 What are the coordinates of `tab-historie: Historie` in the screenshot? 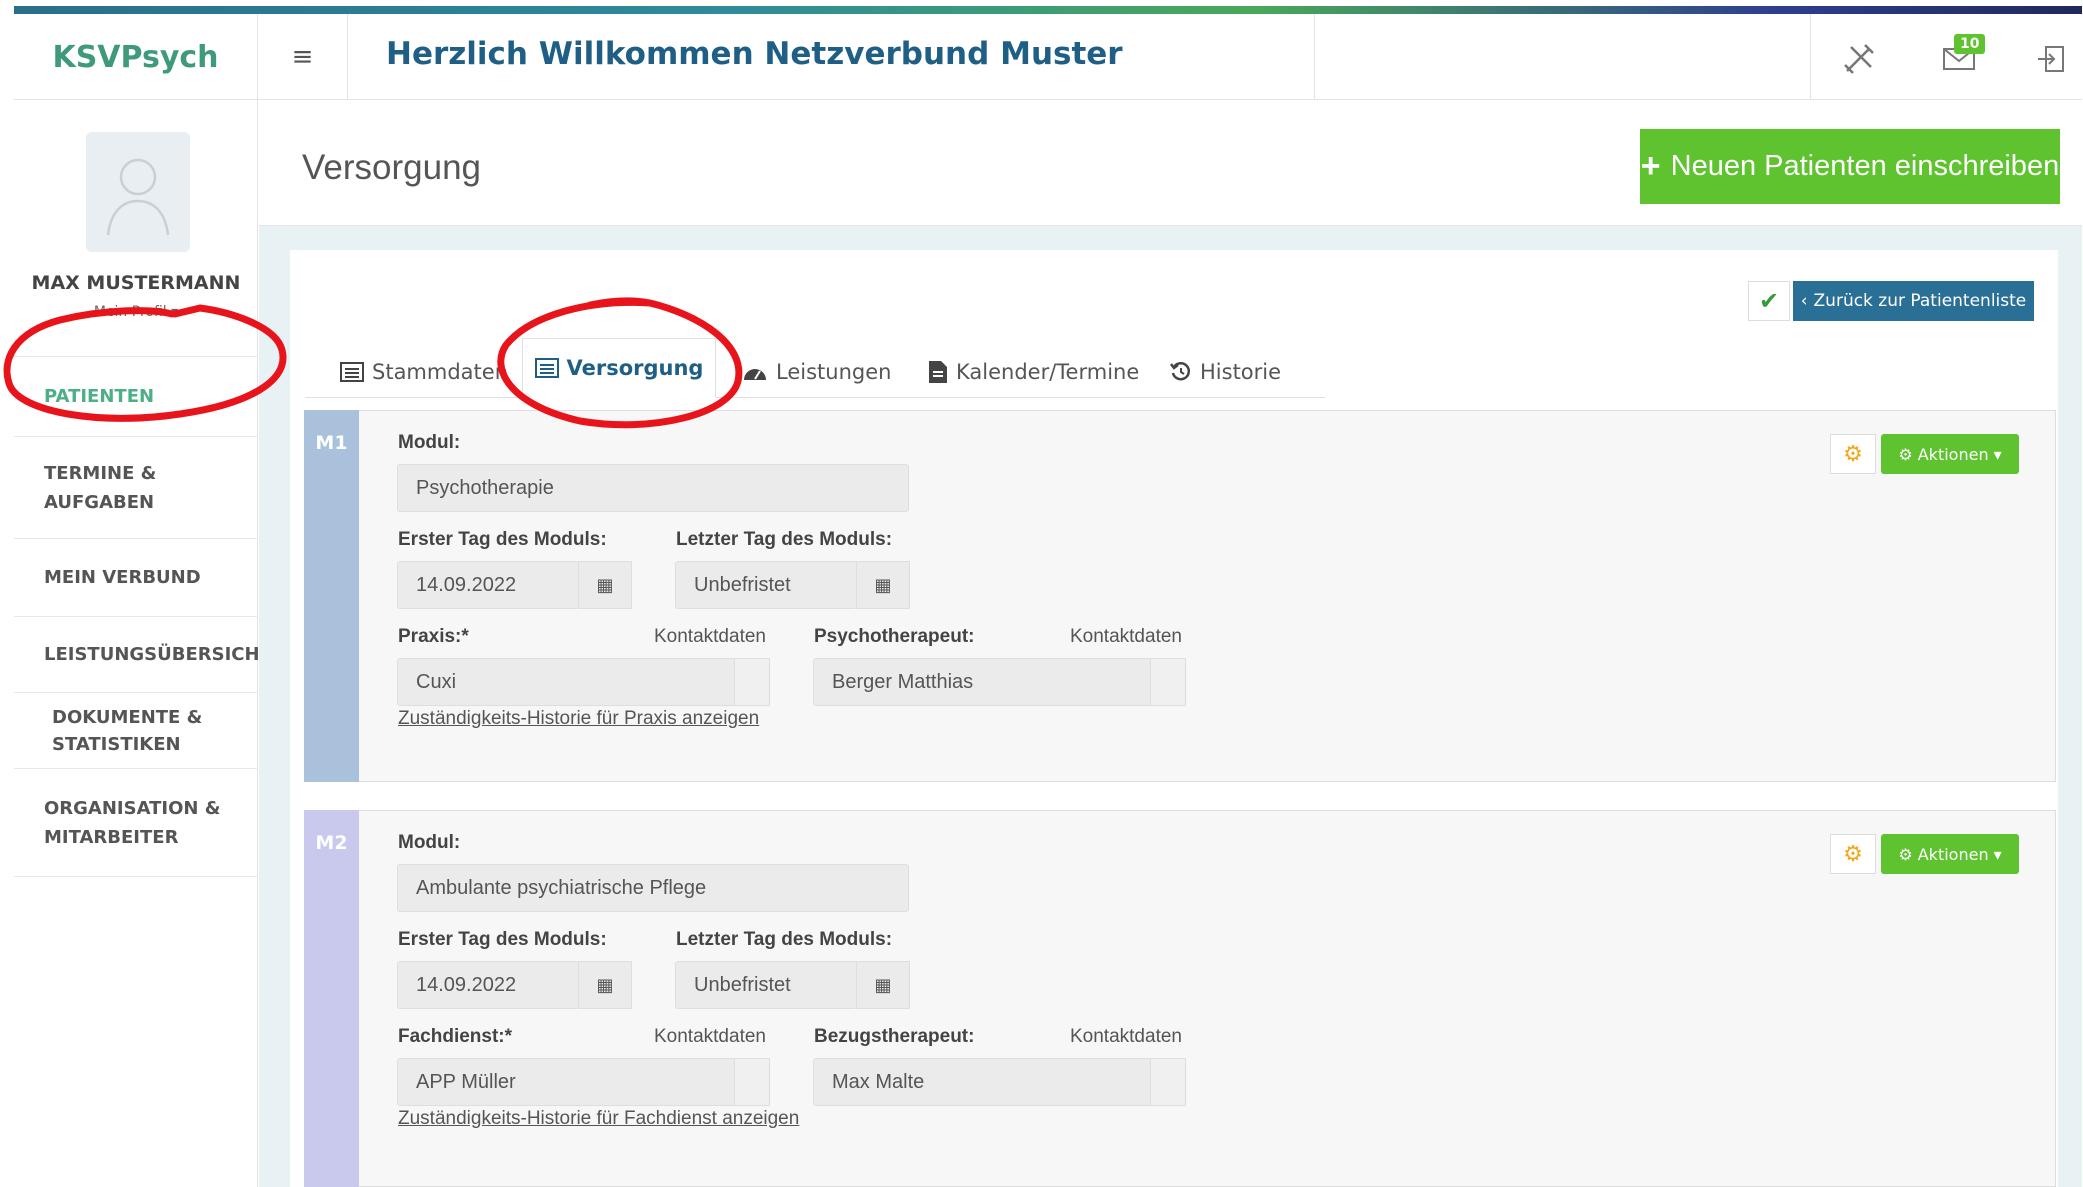 It's located at (1225, 372).